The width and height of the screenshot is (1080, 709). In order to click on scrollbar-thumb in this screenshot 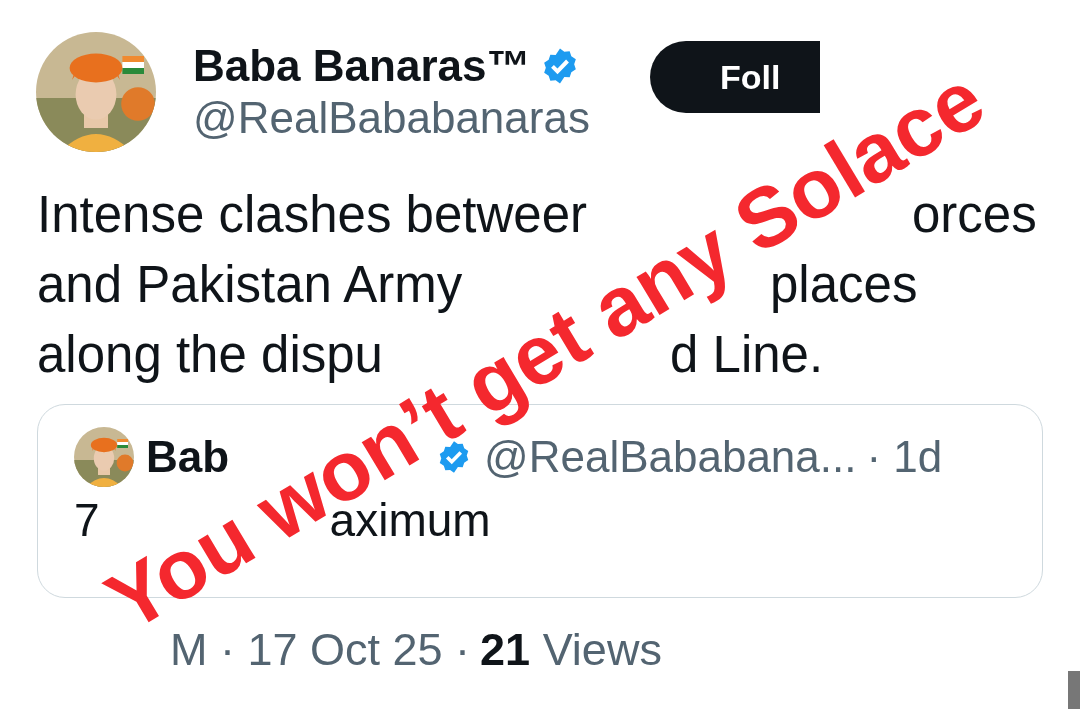, I will do `click(1074, 690)`.